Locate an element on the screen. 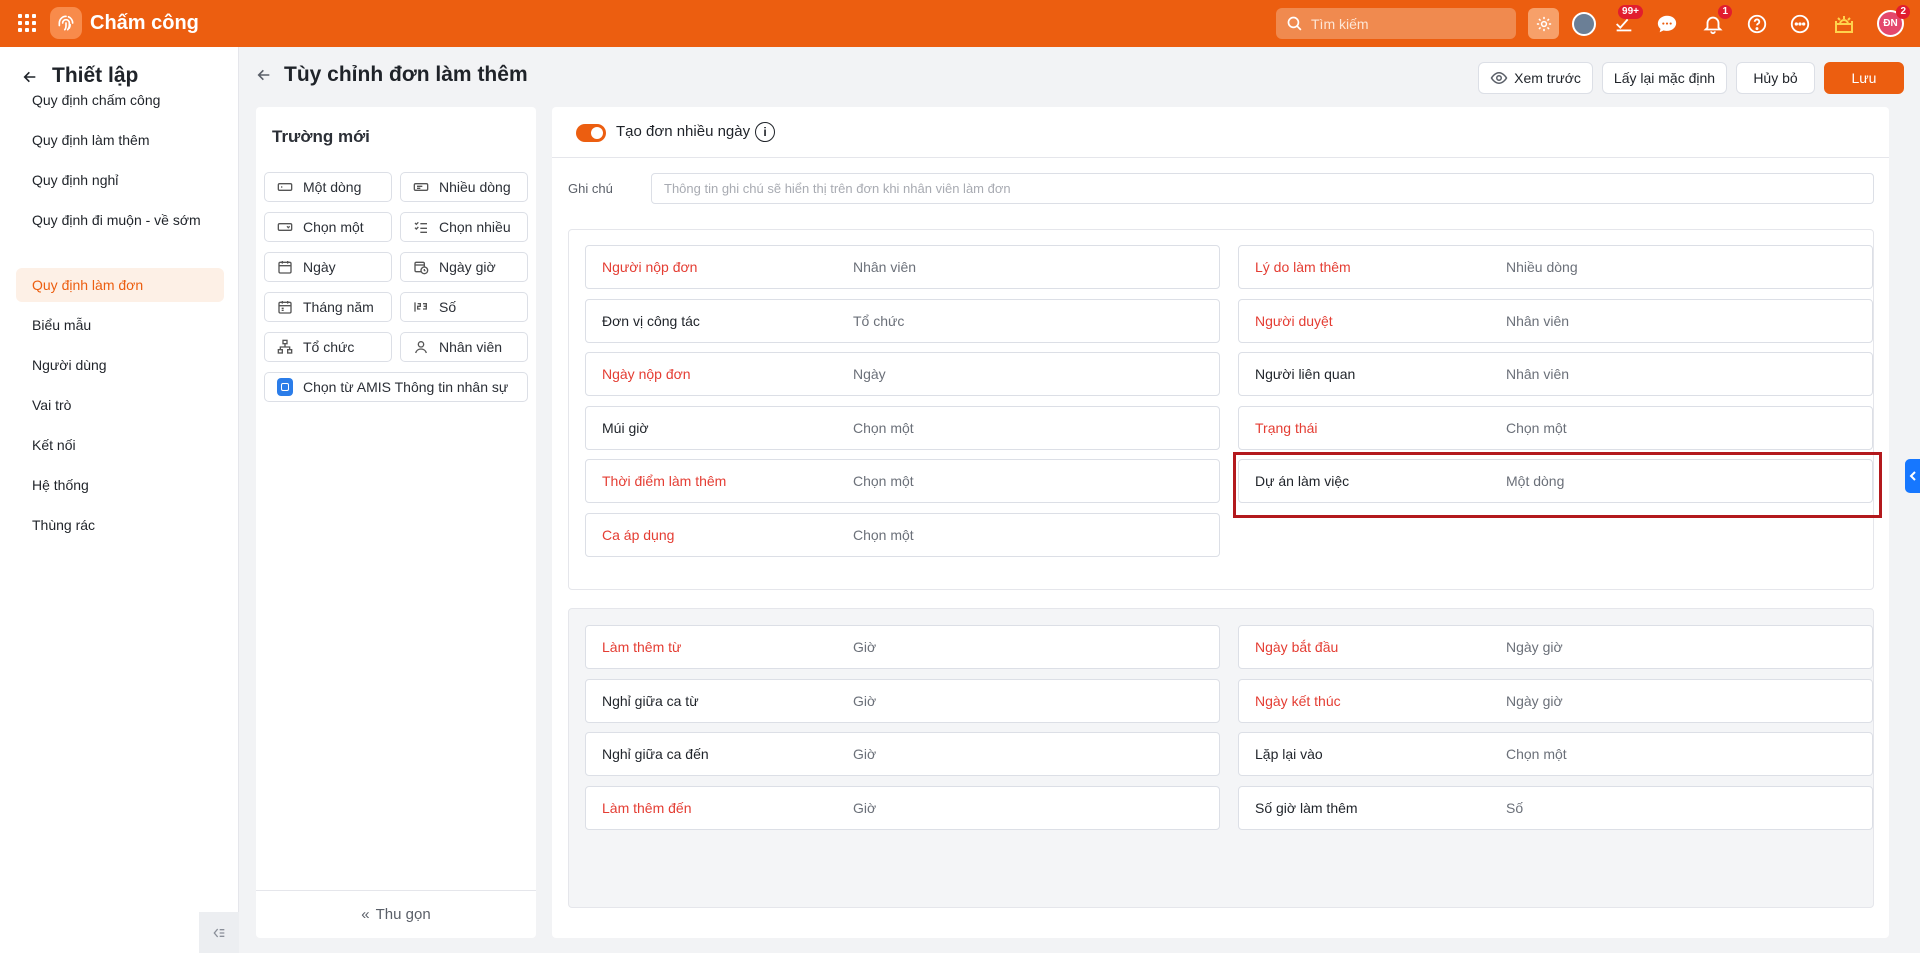 This screenshot has height=953, width=1920. collapse-label: Thu gọn is located at coordinates (403, 914).